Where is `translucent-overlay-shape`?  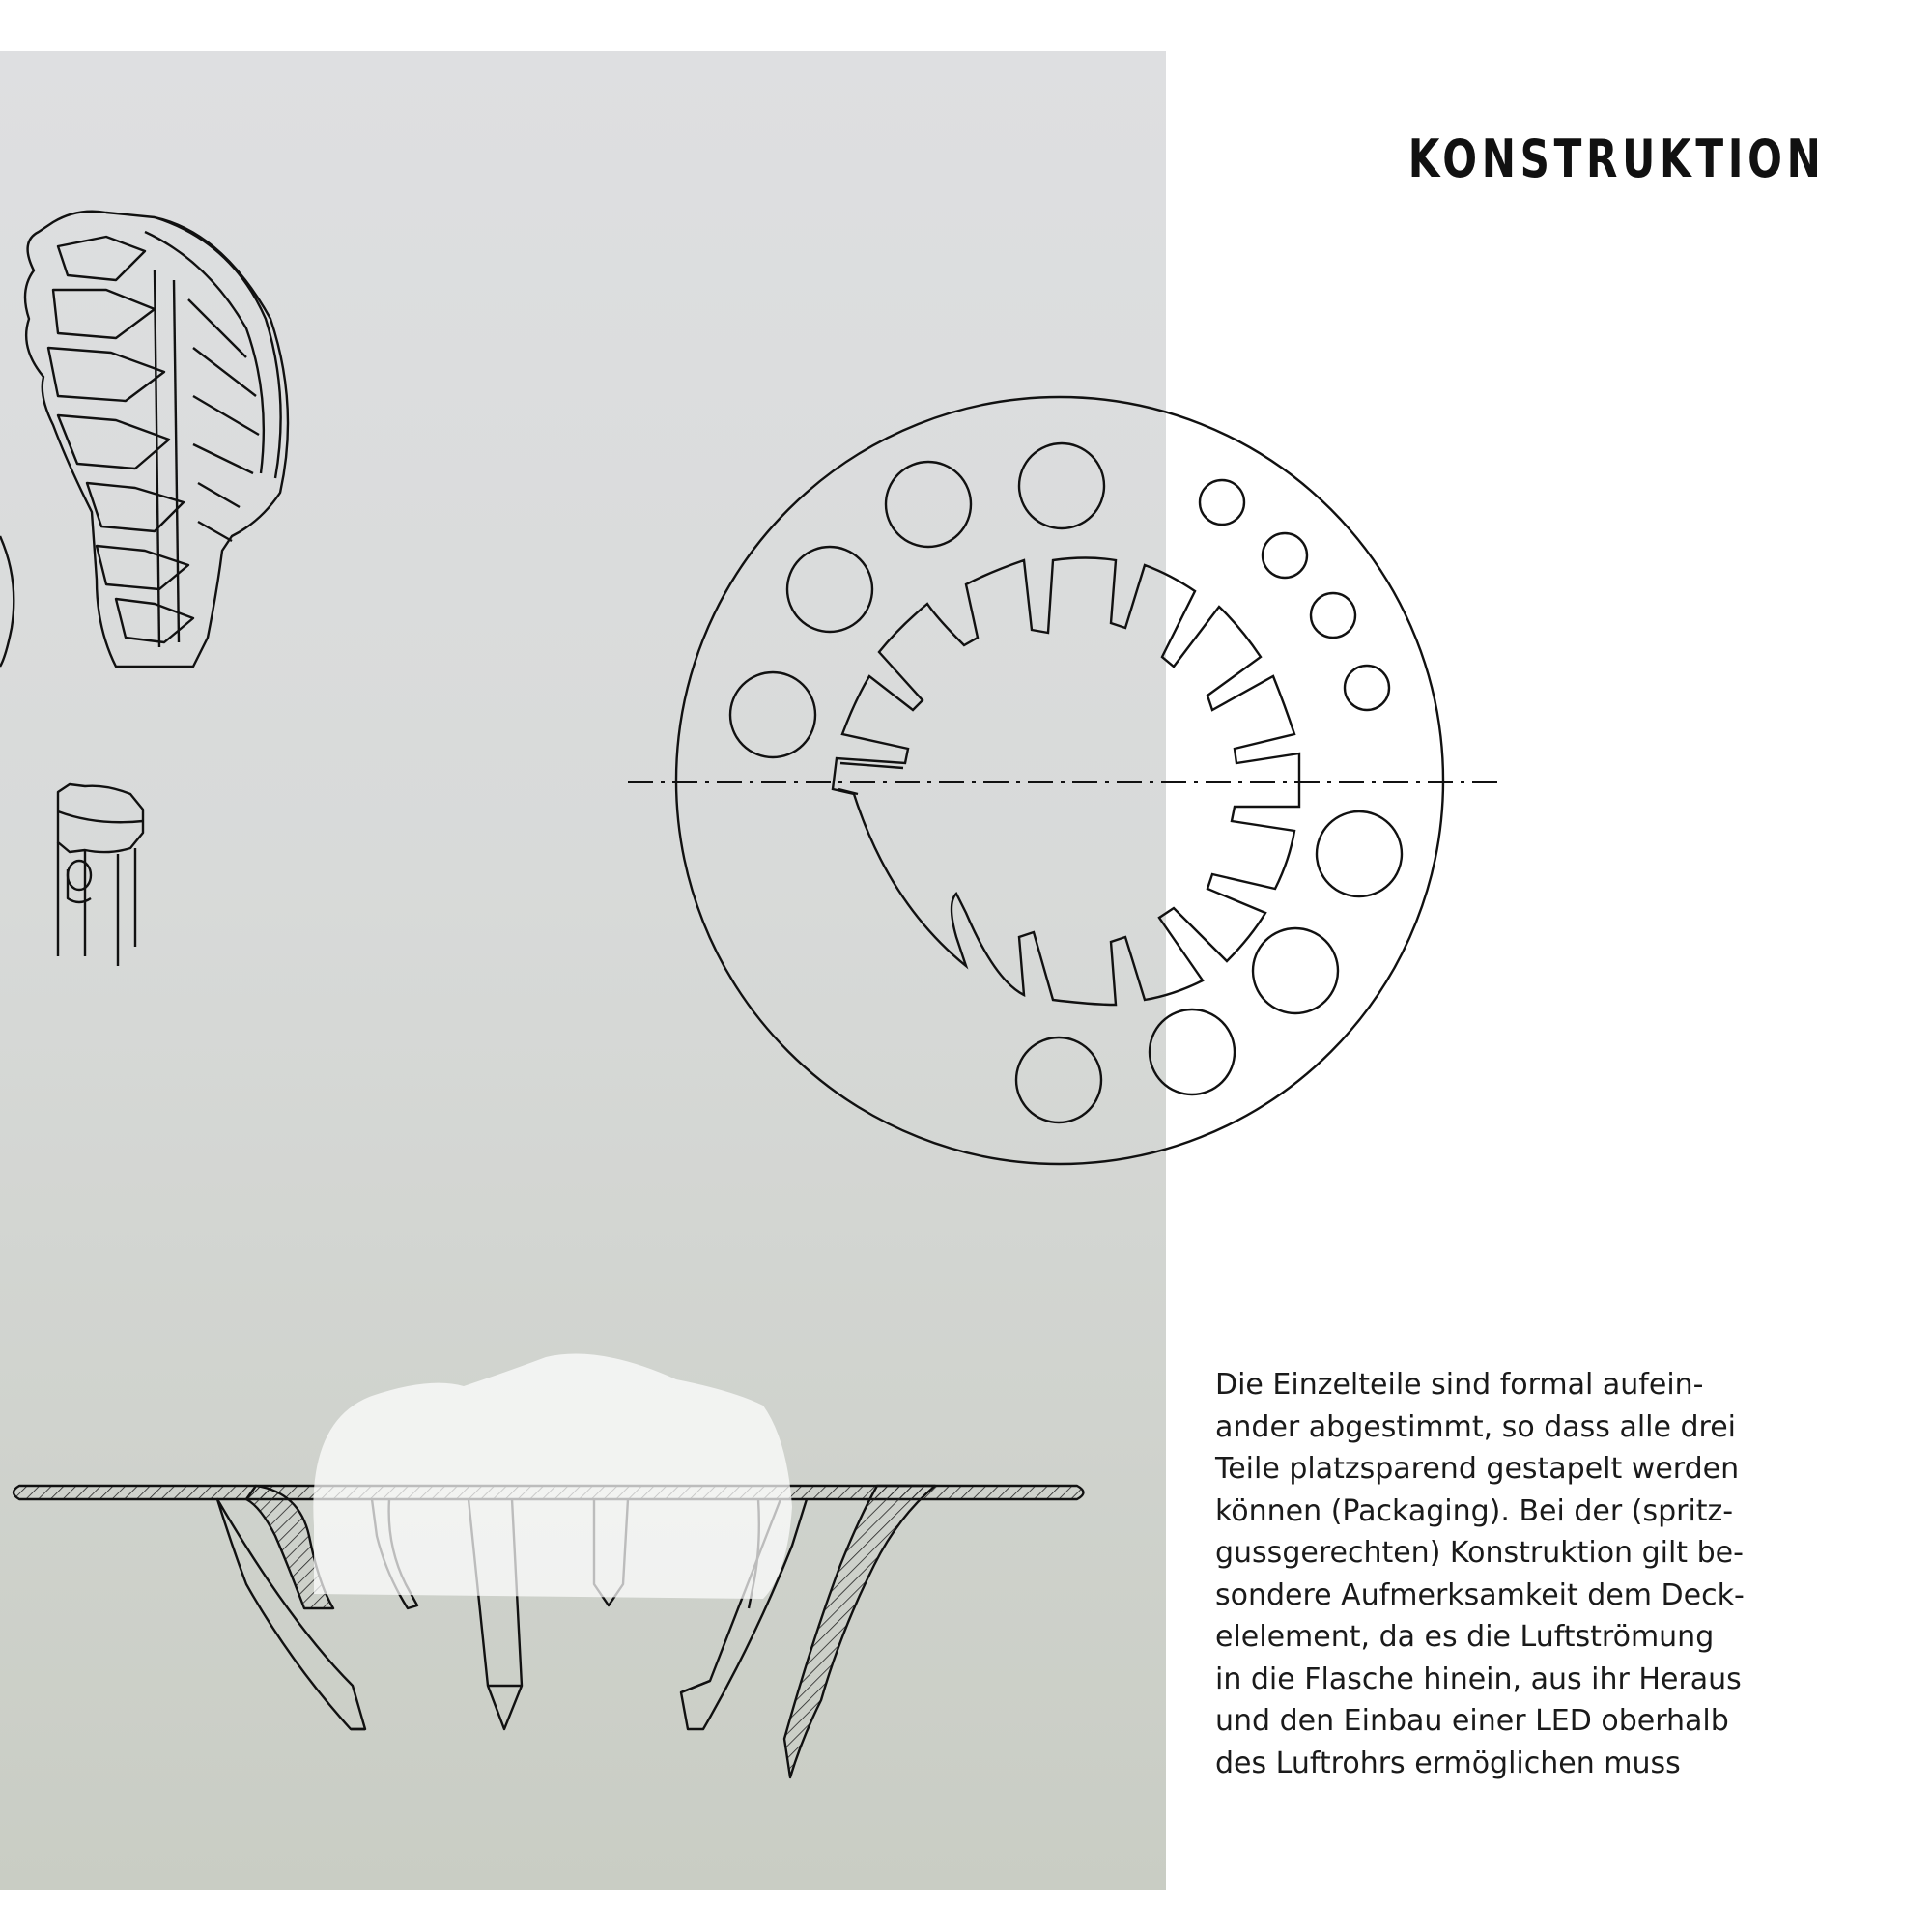
translucent-overlay-shape is located at coordinates (552, 1476).